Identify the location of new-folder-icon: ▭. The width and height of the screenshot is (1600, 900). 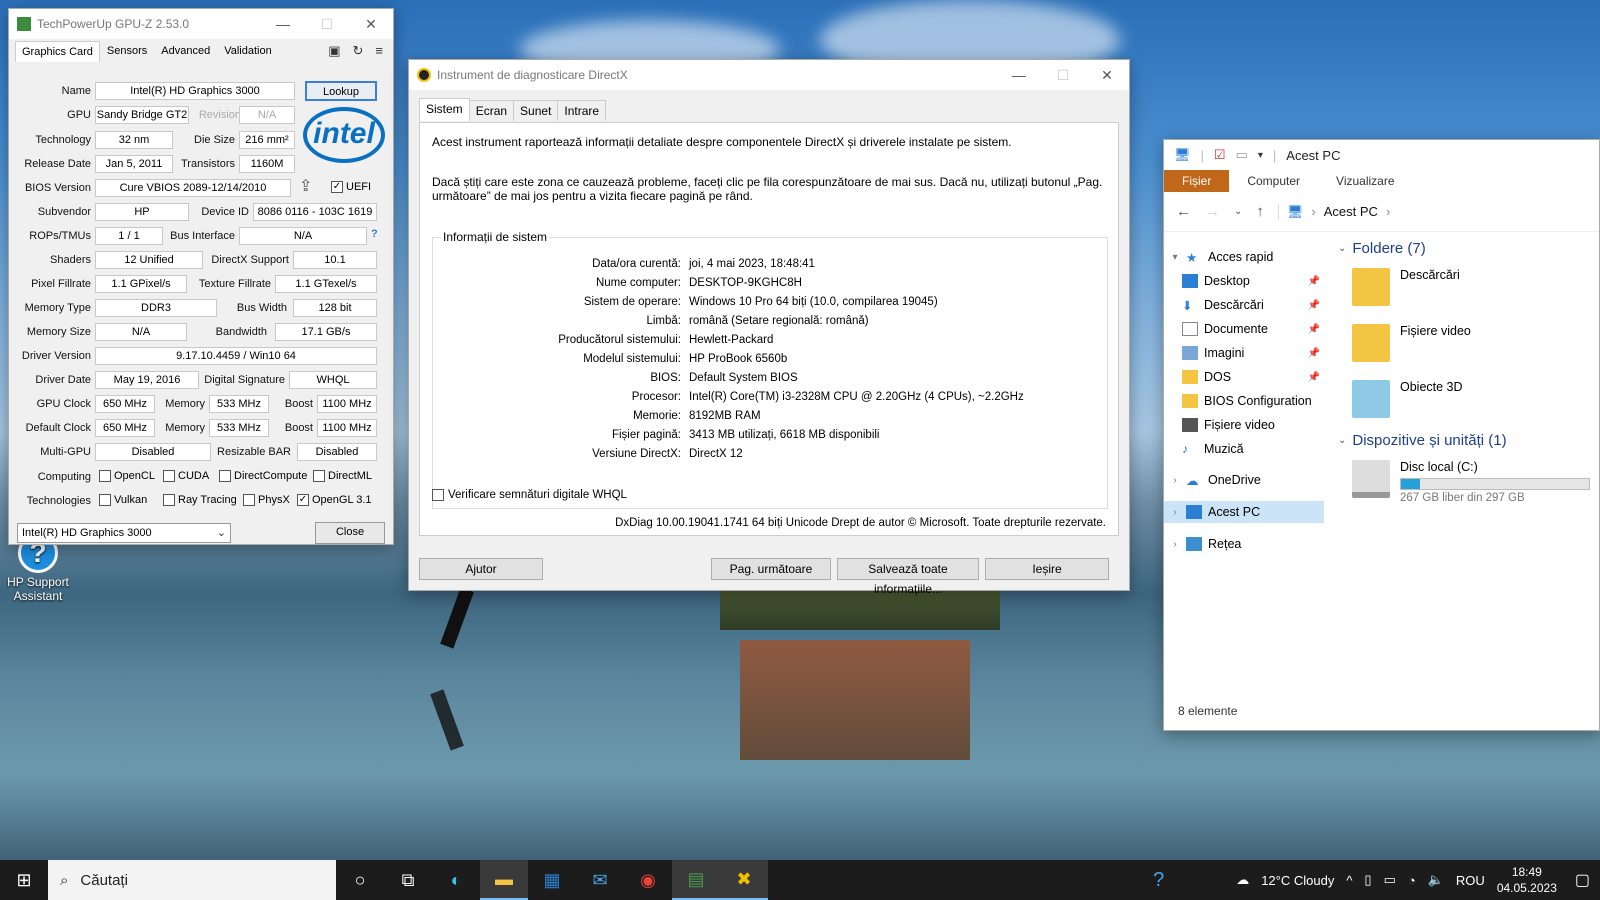
(1242, 155).